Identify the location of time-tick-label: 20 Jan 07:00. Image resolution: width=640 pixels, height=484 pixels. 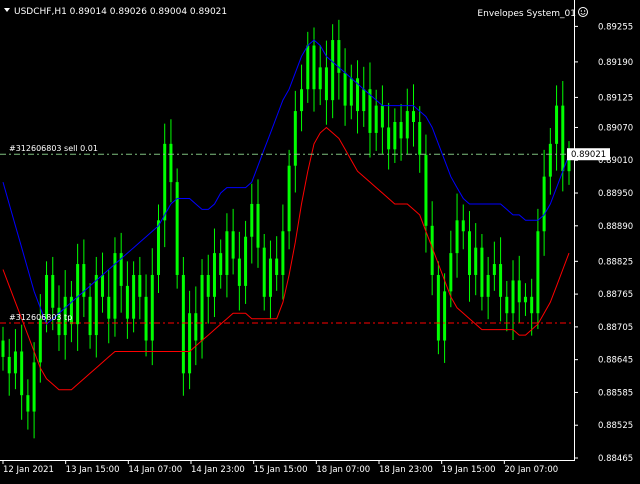
(531, 470).